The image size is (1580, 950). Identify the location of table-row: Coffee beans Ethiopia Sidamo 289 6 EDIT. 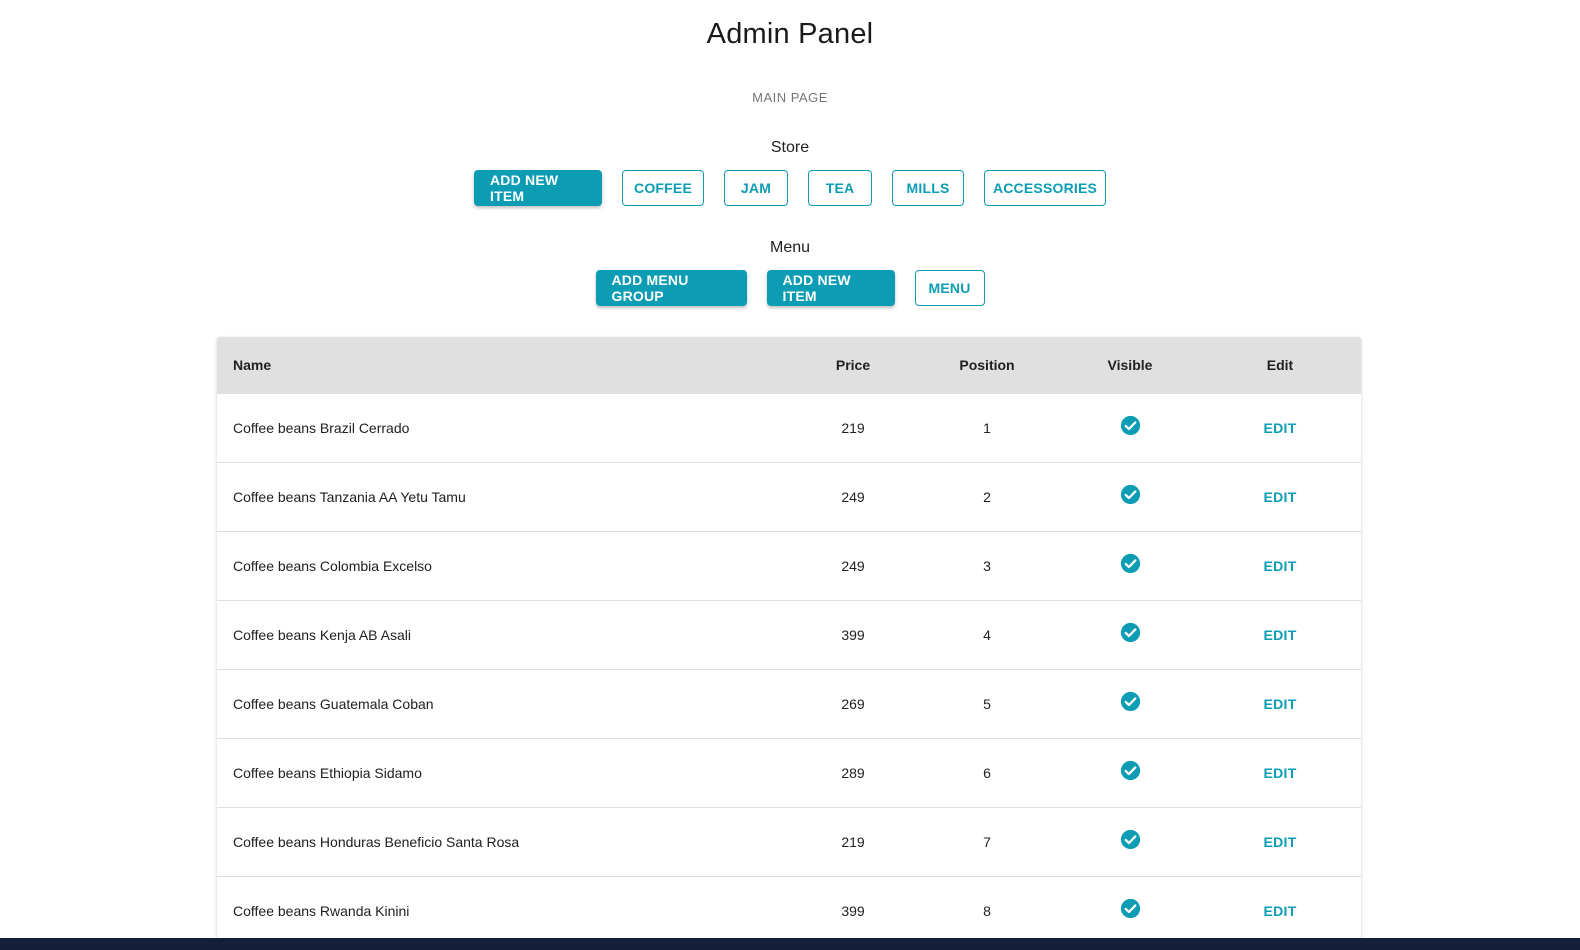
(789, 772).